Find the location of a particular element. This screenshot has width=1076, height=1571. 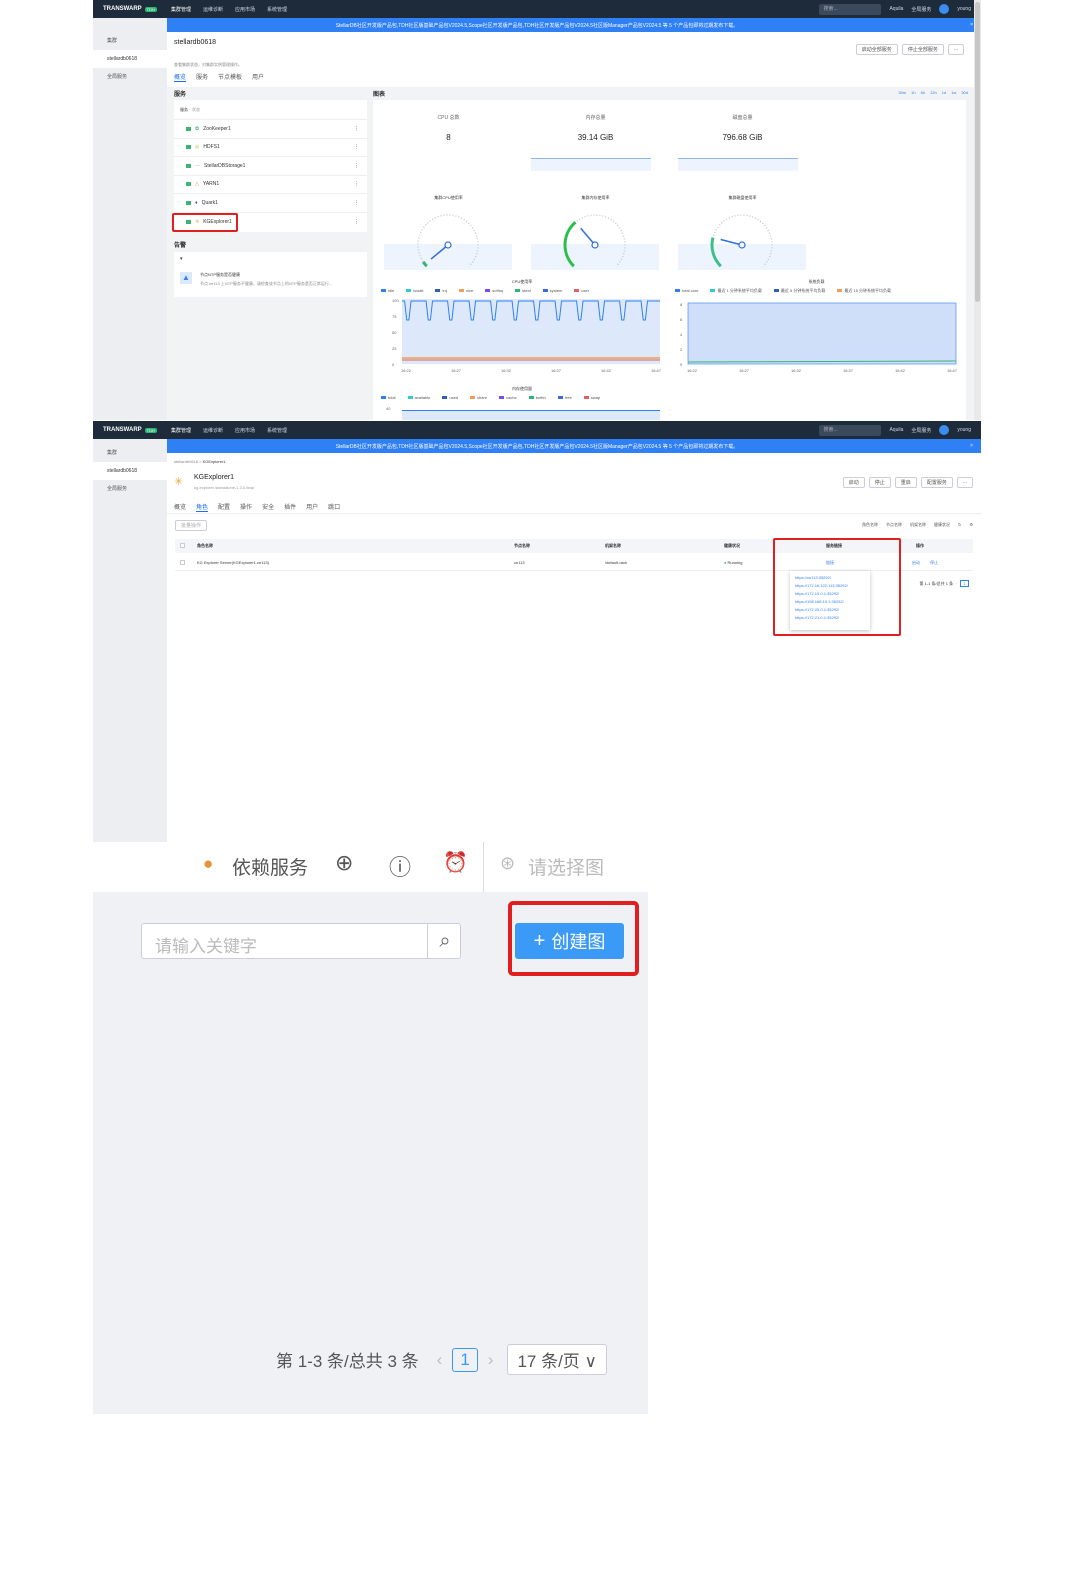

service-row-yarn: △ YARN1 ⋮ is located at coordinates (270, 185).